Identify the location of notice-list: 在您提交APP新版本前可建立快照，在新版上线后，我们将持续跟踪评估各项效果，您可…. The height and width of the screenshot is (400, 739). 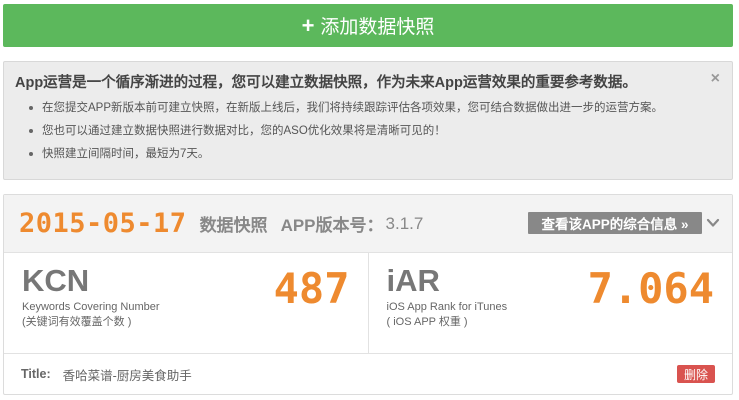
(374, 131).